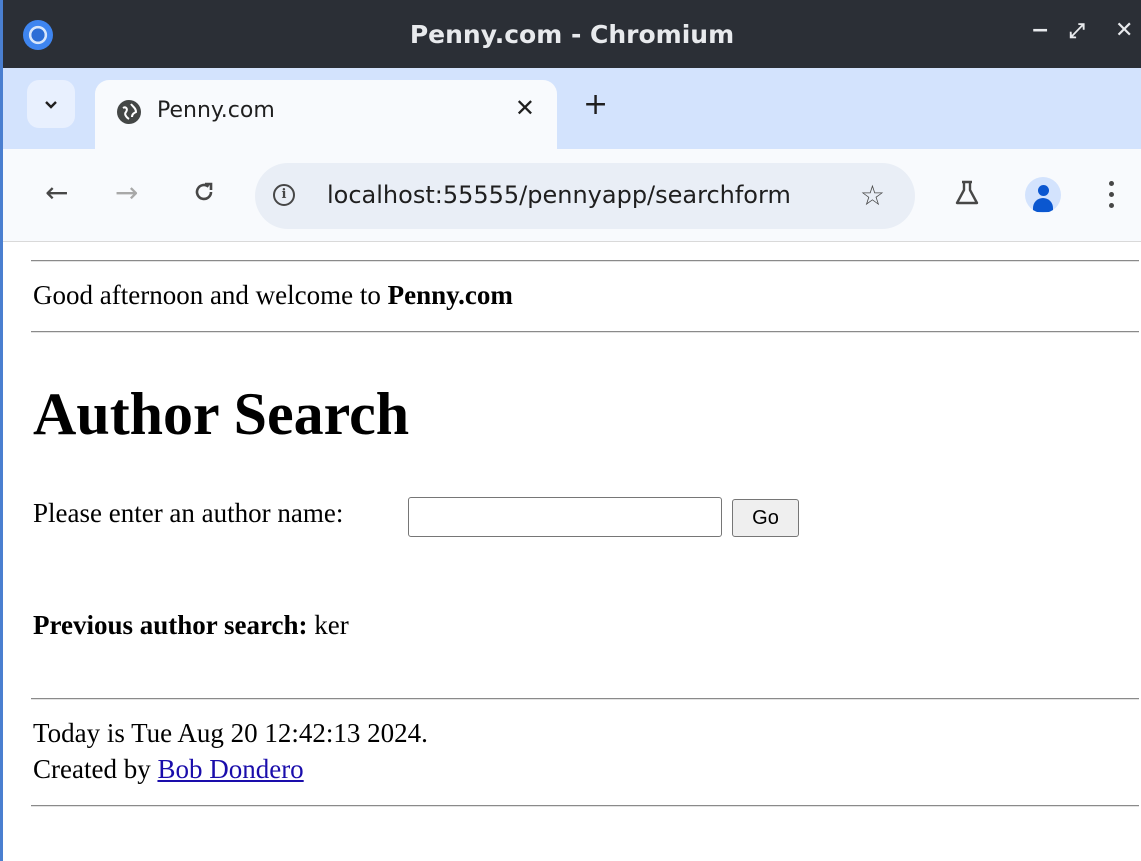  What do you see at coordinates (230, 769) in the screenshot?
I see `author-link: Bob Dondero` at bounding box center [230, 769].